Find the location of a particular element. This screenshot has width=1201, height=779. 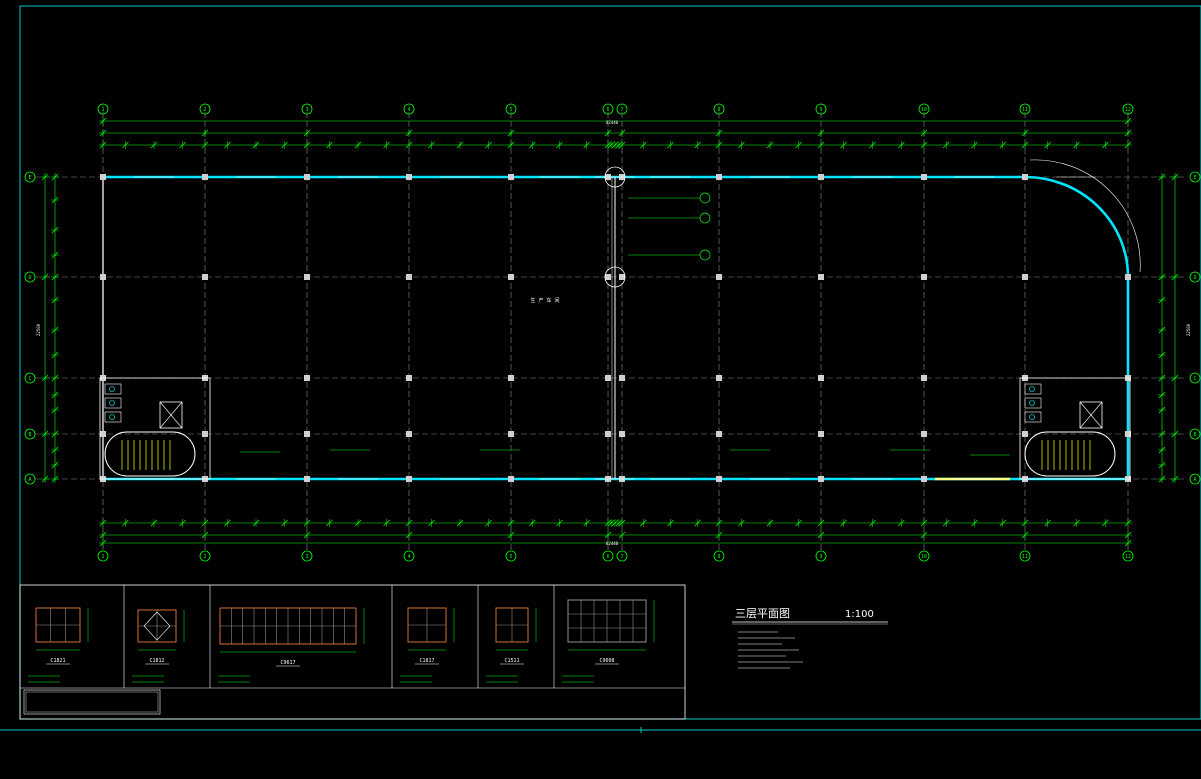

room-name-label: 生 产 车 间 is located at coordinates (544, 300).